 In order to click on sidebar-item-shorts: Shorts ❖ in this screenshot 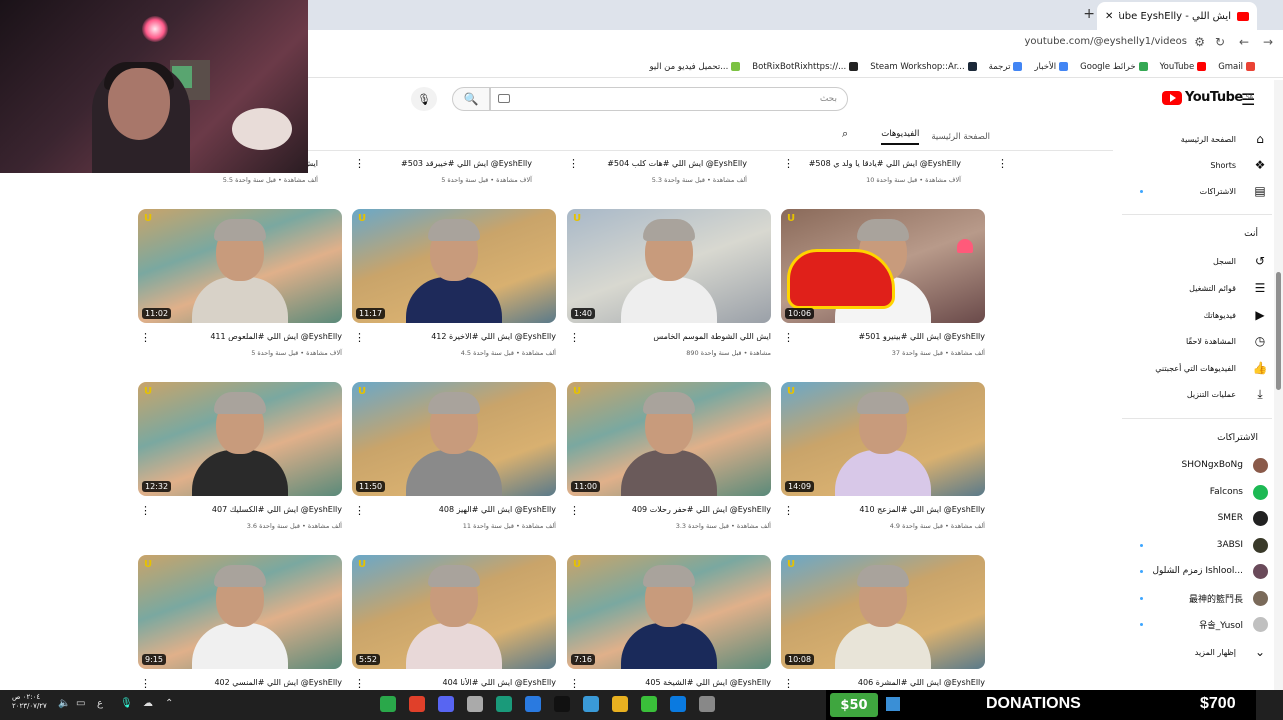, I will do `click(1198, 165)`.